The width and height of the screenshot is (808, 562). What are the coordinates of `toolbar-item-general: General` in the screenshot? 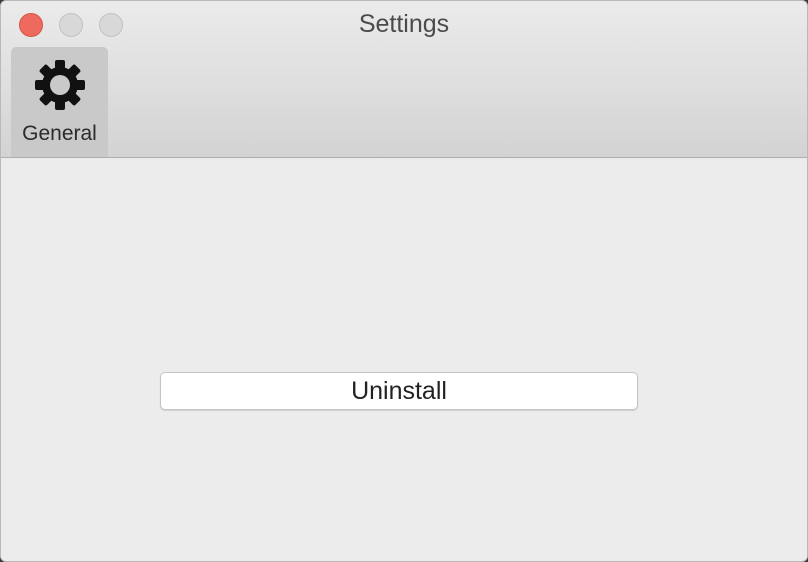 It's located at (59, 102).